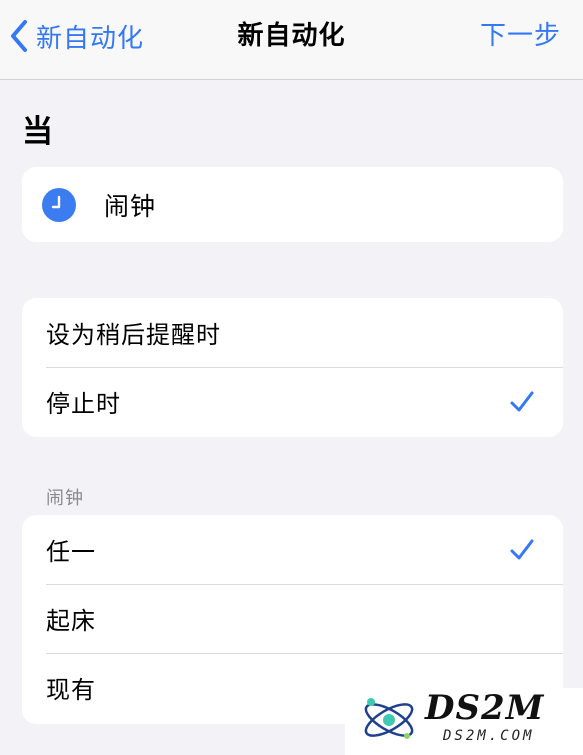 The width and height of the screenshot is (583, 755). Describe the element at coordinates (71, 690) in the screenshot. I see `option-label: 现有` at that location.